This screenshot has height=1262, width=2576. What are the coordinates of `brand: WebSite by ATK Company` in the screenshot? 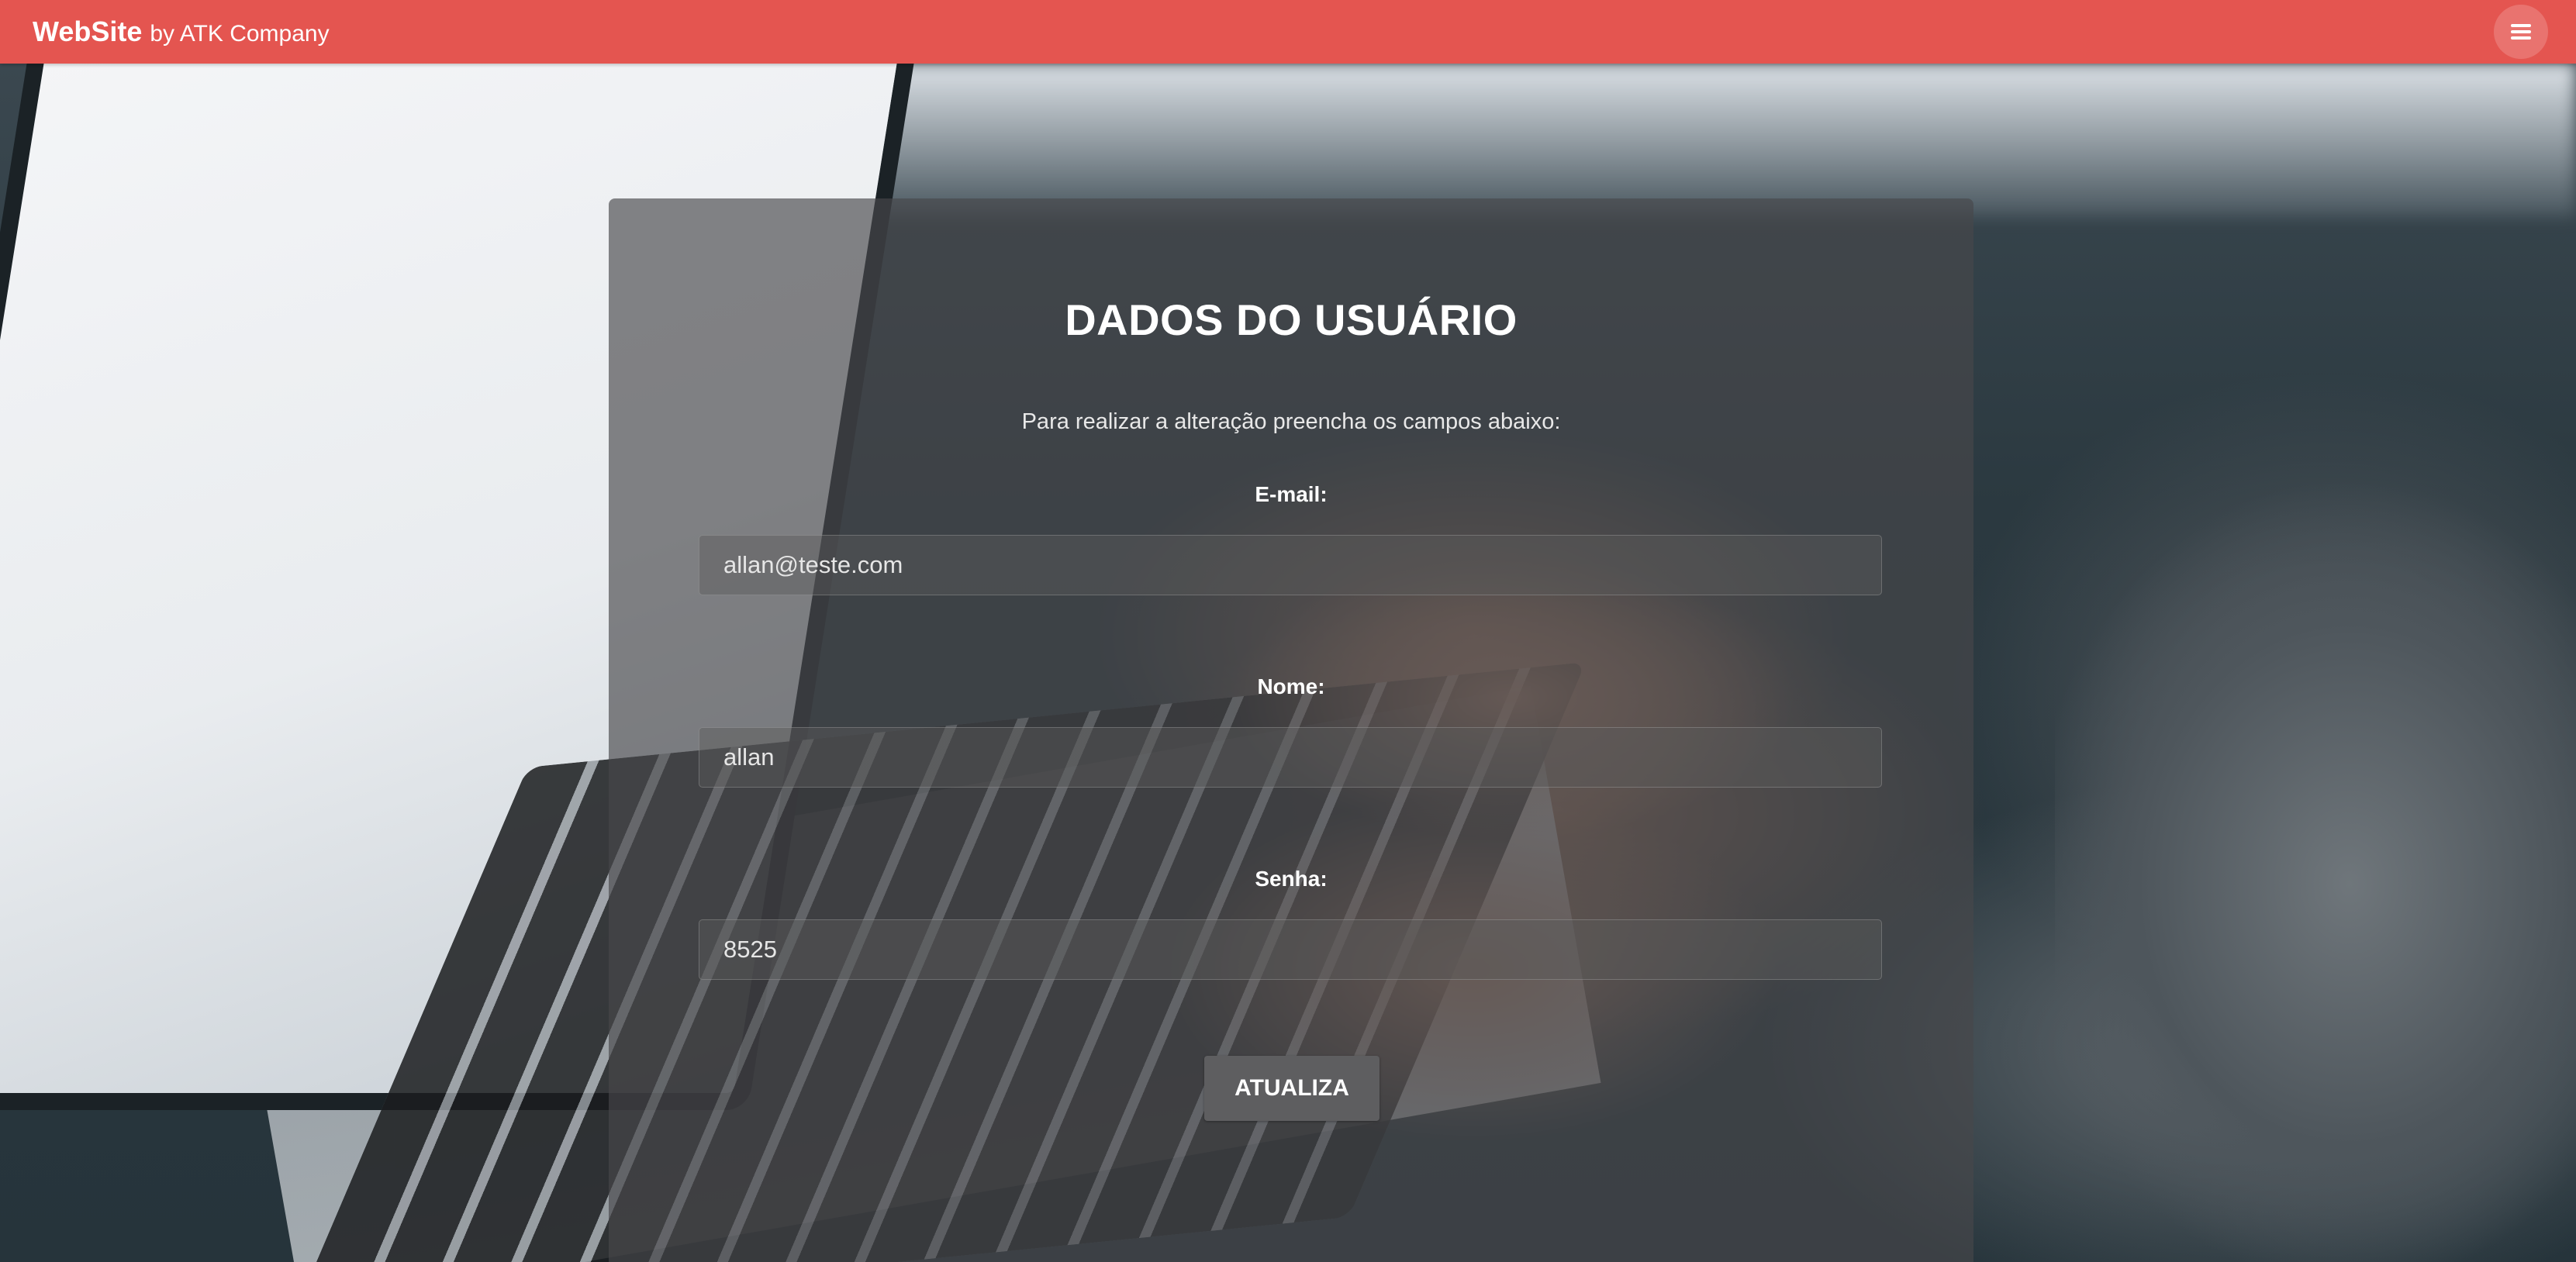 It's located at (181, 32).